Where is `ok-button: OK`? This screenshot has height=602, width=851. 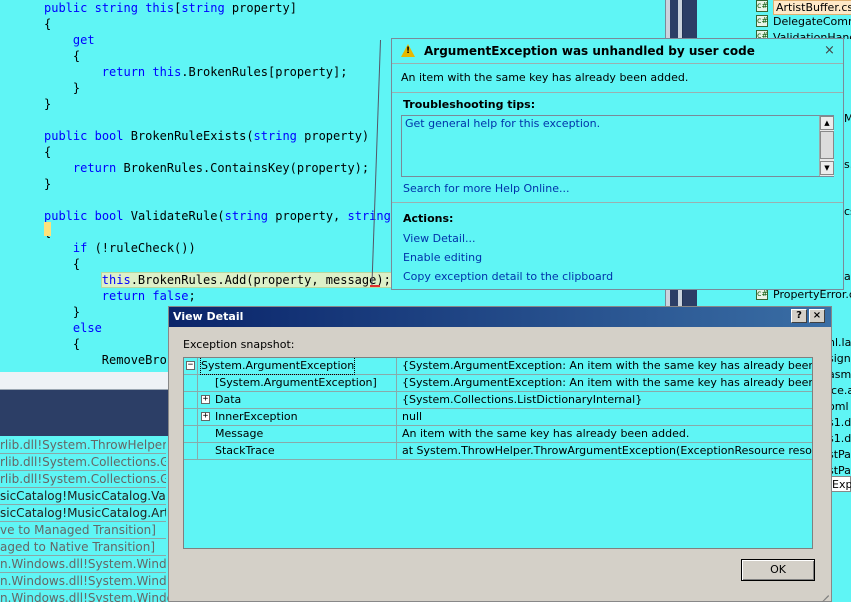
ok-button: OK is located at coordinates (778, 570).